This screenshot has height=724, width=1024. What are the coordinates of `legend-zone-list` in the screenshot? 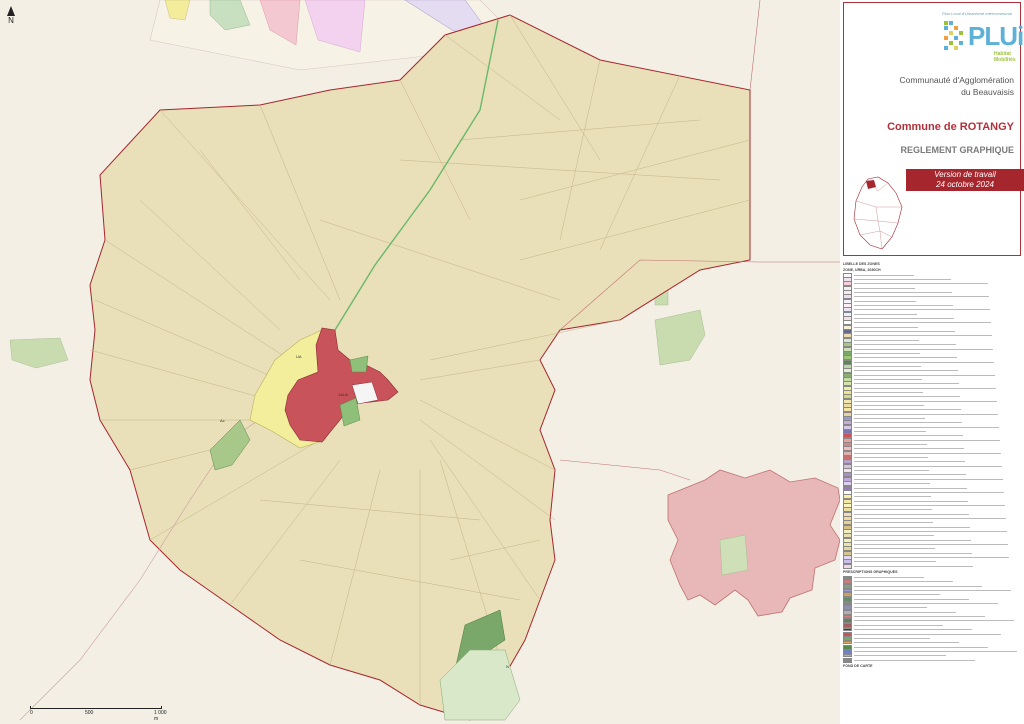 It's located at (932, 420).